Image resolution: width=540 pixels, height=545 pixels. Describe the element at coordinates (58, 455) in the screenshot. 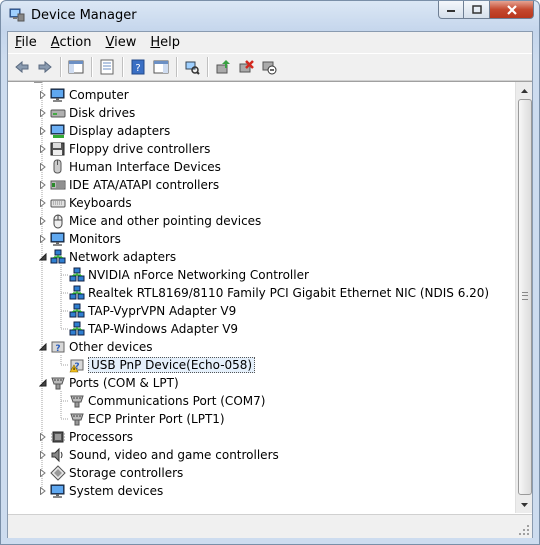

I see `sound-icon` at that location.